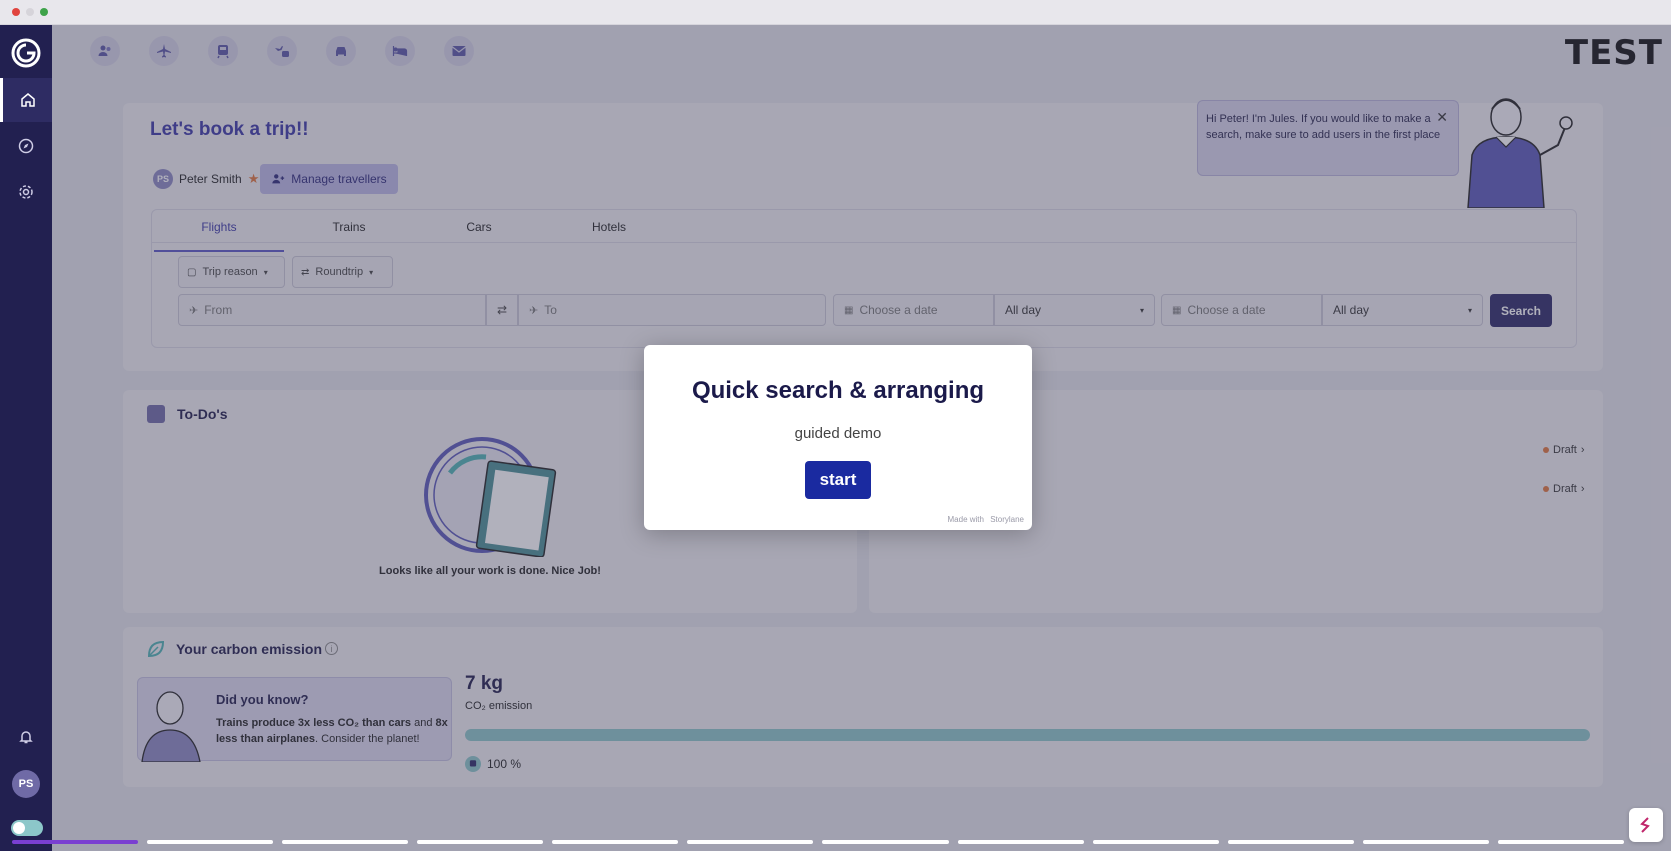 This screenshot has width=1671, height=851. I want to click on storylane-icon, so click(1645, 825).